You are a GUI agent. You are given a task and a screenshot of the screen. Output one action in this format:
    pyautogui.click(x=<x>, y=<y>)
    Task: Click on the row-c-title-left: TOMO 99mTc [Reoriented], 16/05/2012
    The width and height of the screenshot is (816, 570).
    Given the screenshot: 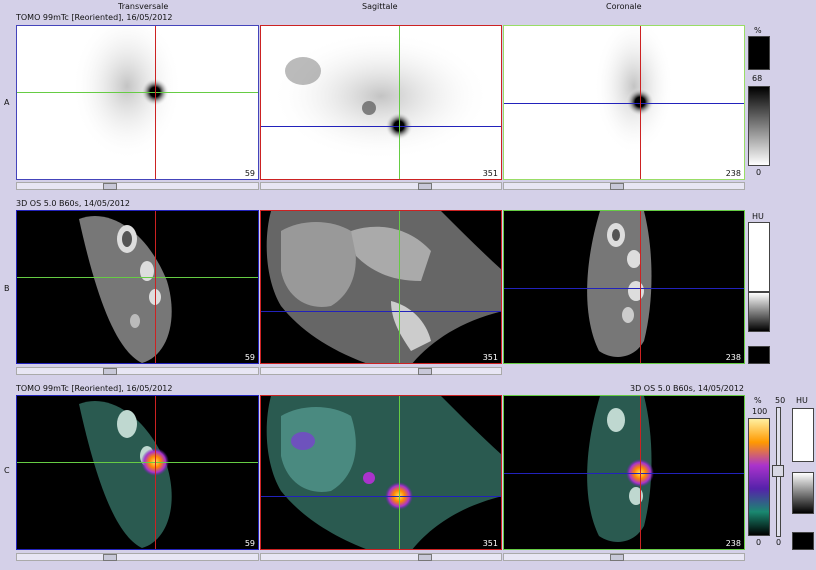 What is the action you would take?
    pyautogui.click(x=94, y=388)
    